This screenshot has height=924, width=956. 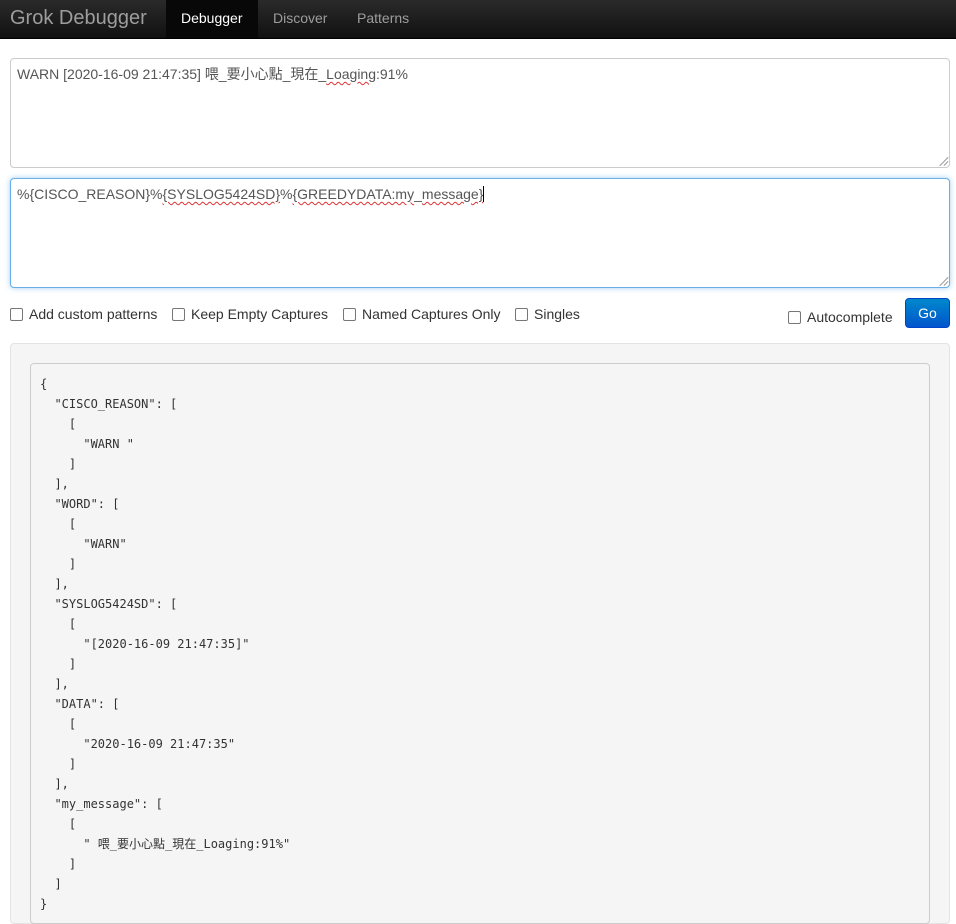 What do you see at coordinates (300, 19) in the screenshot?
I see `nav-discover-tab: Discover` at bounding box center [300, 19].